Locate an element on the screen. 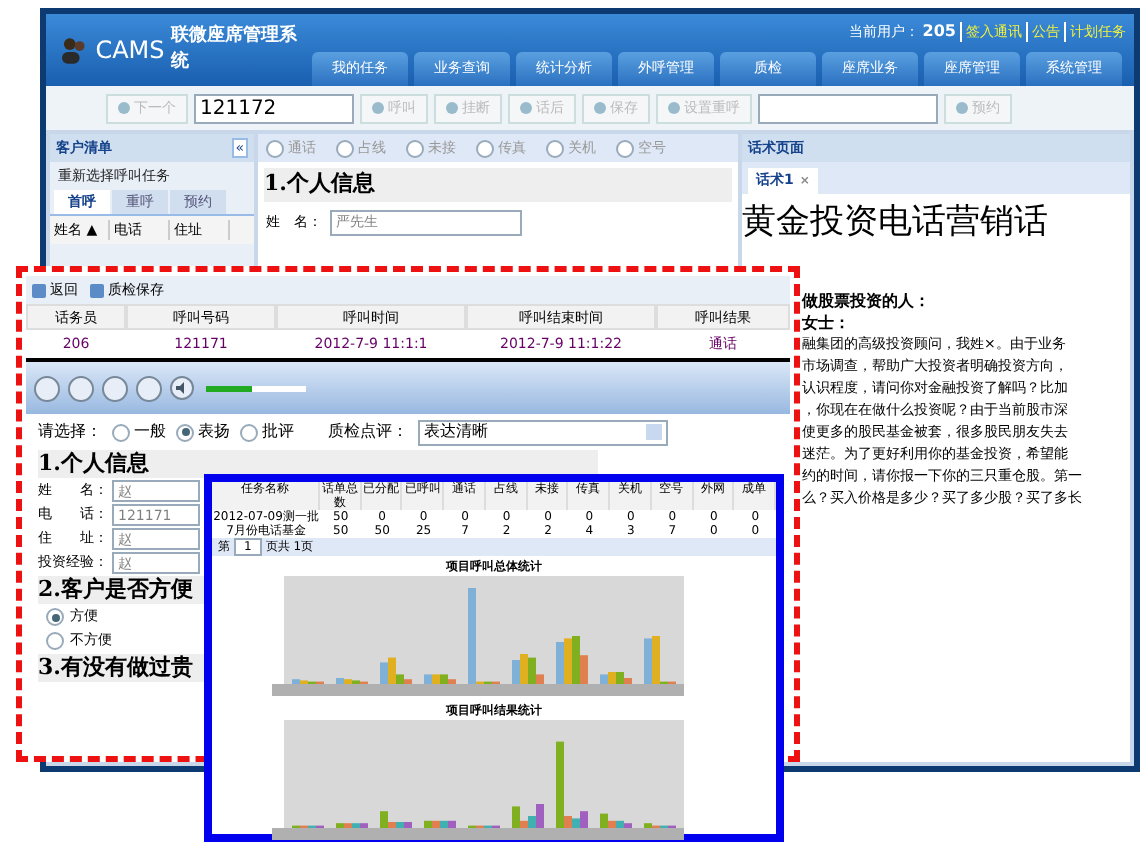 This screenshot has width=1146, height=846. number-field: 121172 is located at coordinates (274, 108).